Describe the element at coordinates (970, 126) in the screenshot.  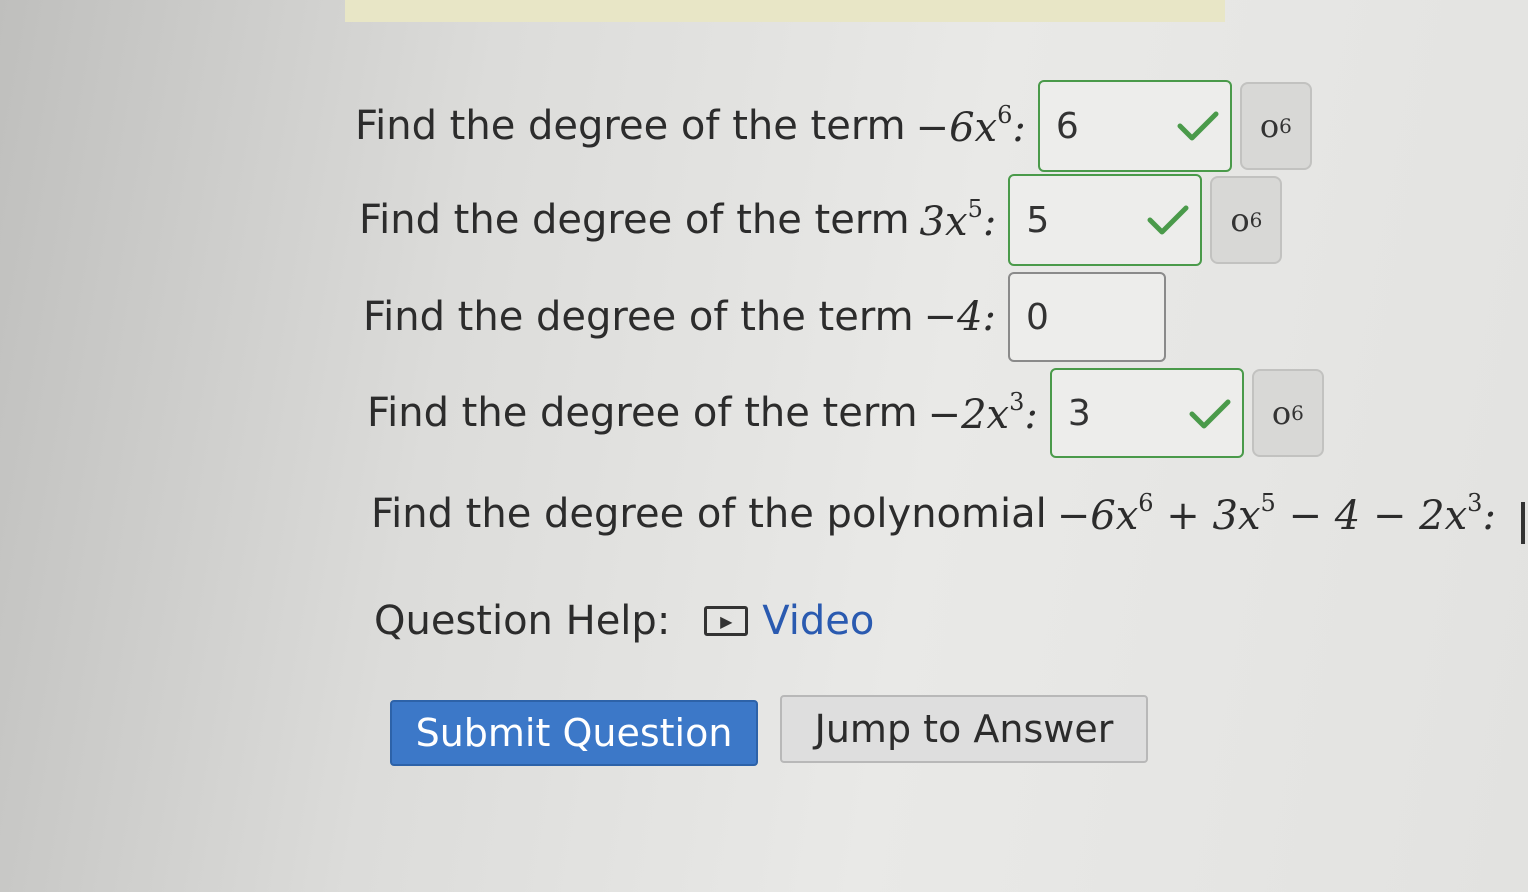
I see `math-term: −6x6:` at that location.